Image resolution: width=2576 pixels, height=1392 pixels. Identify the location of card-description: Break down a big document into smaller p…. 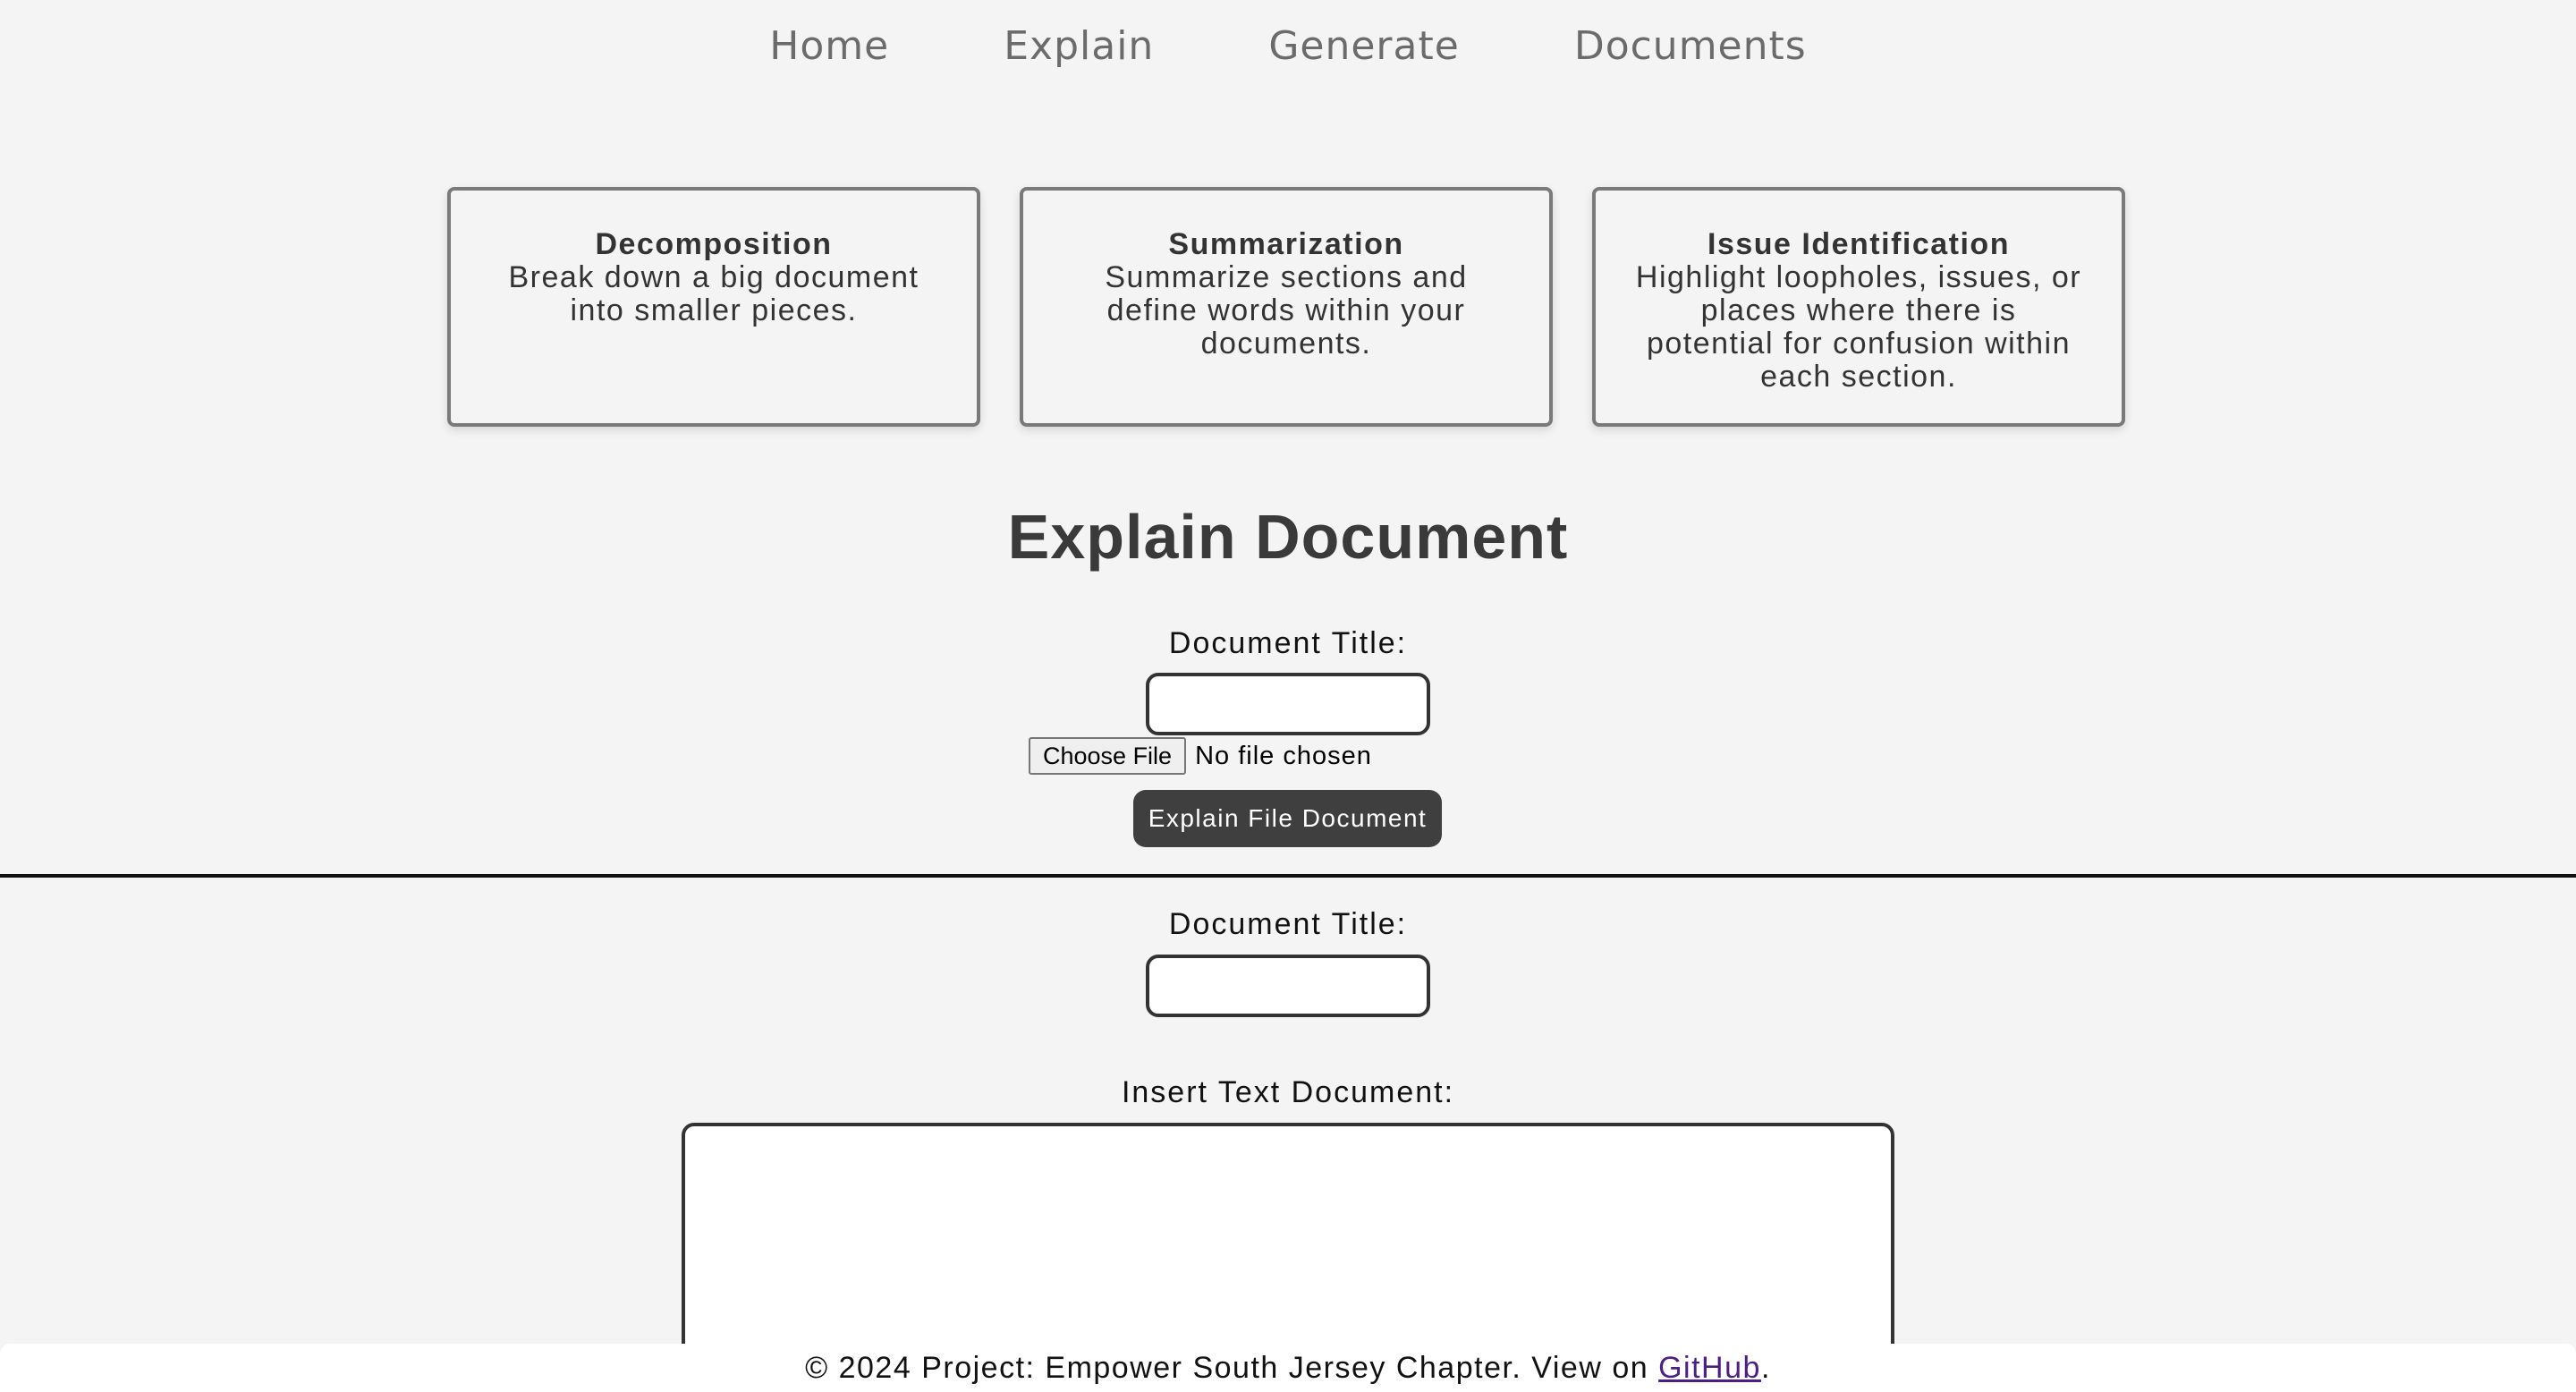
(713, 293).